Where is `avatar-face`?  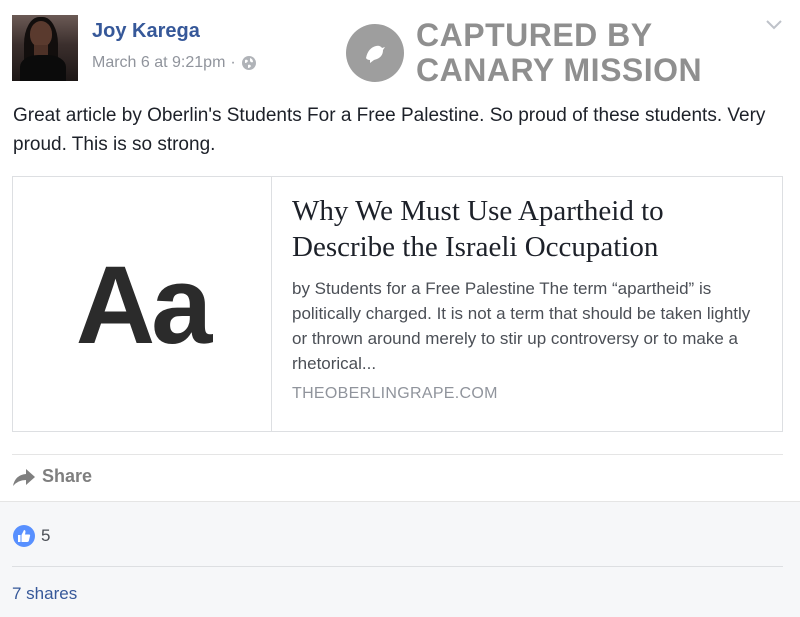
avatar-face is located at coordinates (41, 34).